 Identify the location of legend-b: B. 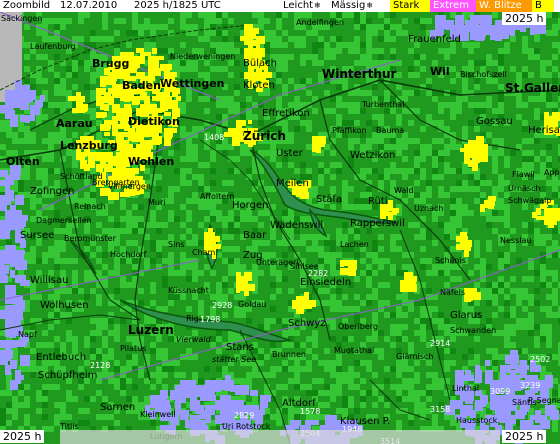
(543, 6).